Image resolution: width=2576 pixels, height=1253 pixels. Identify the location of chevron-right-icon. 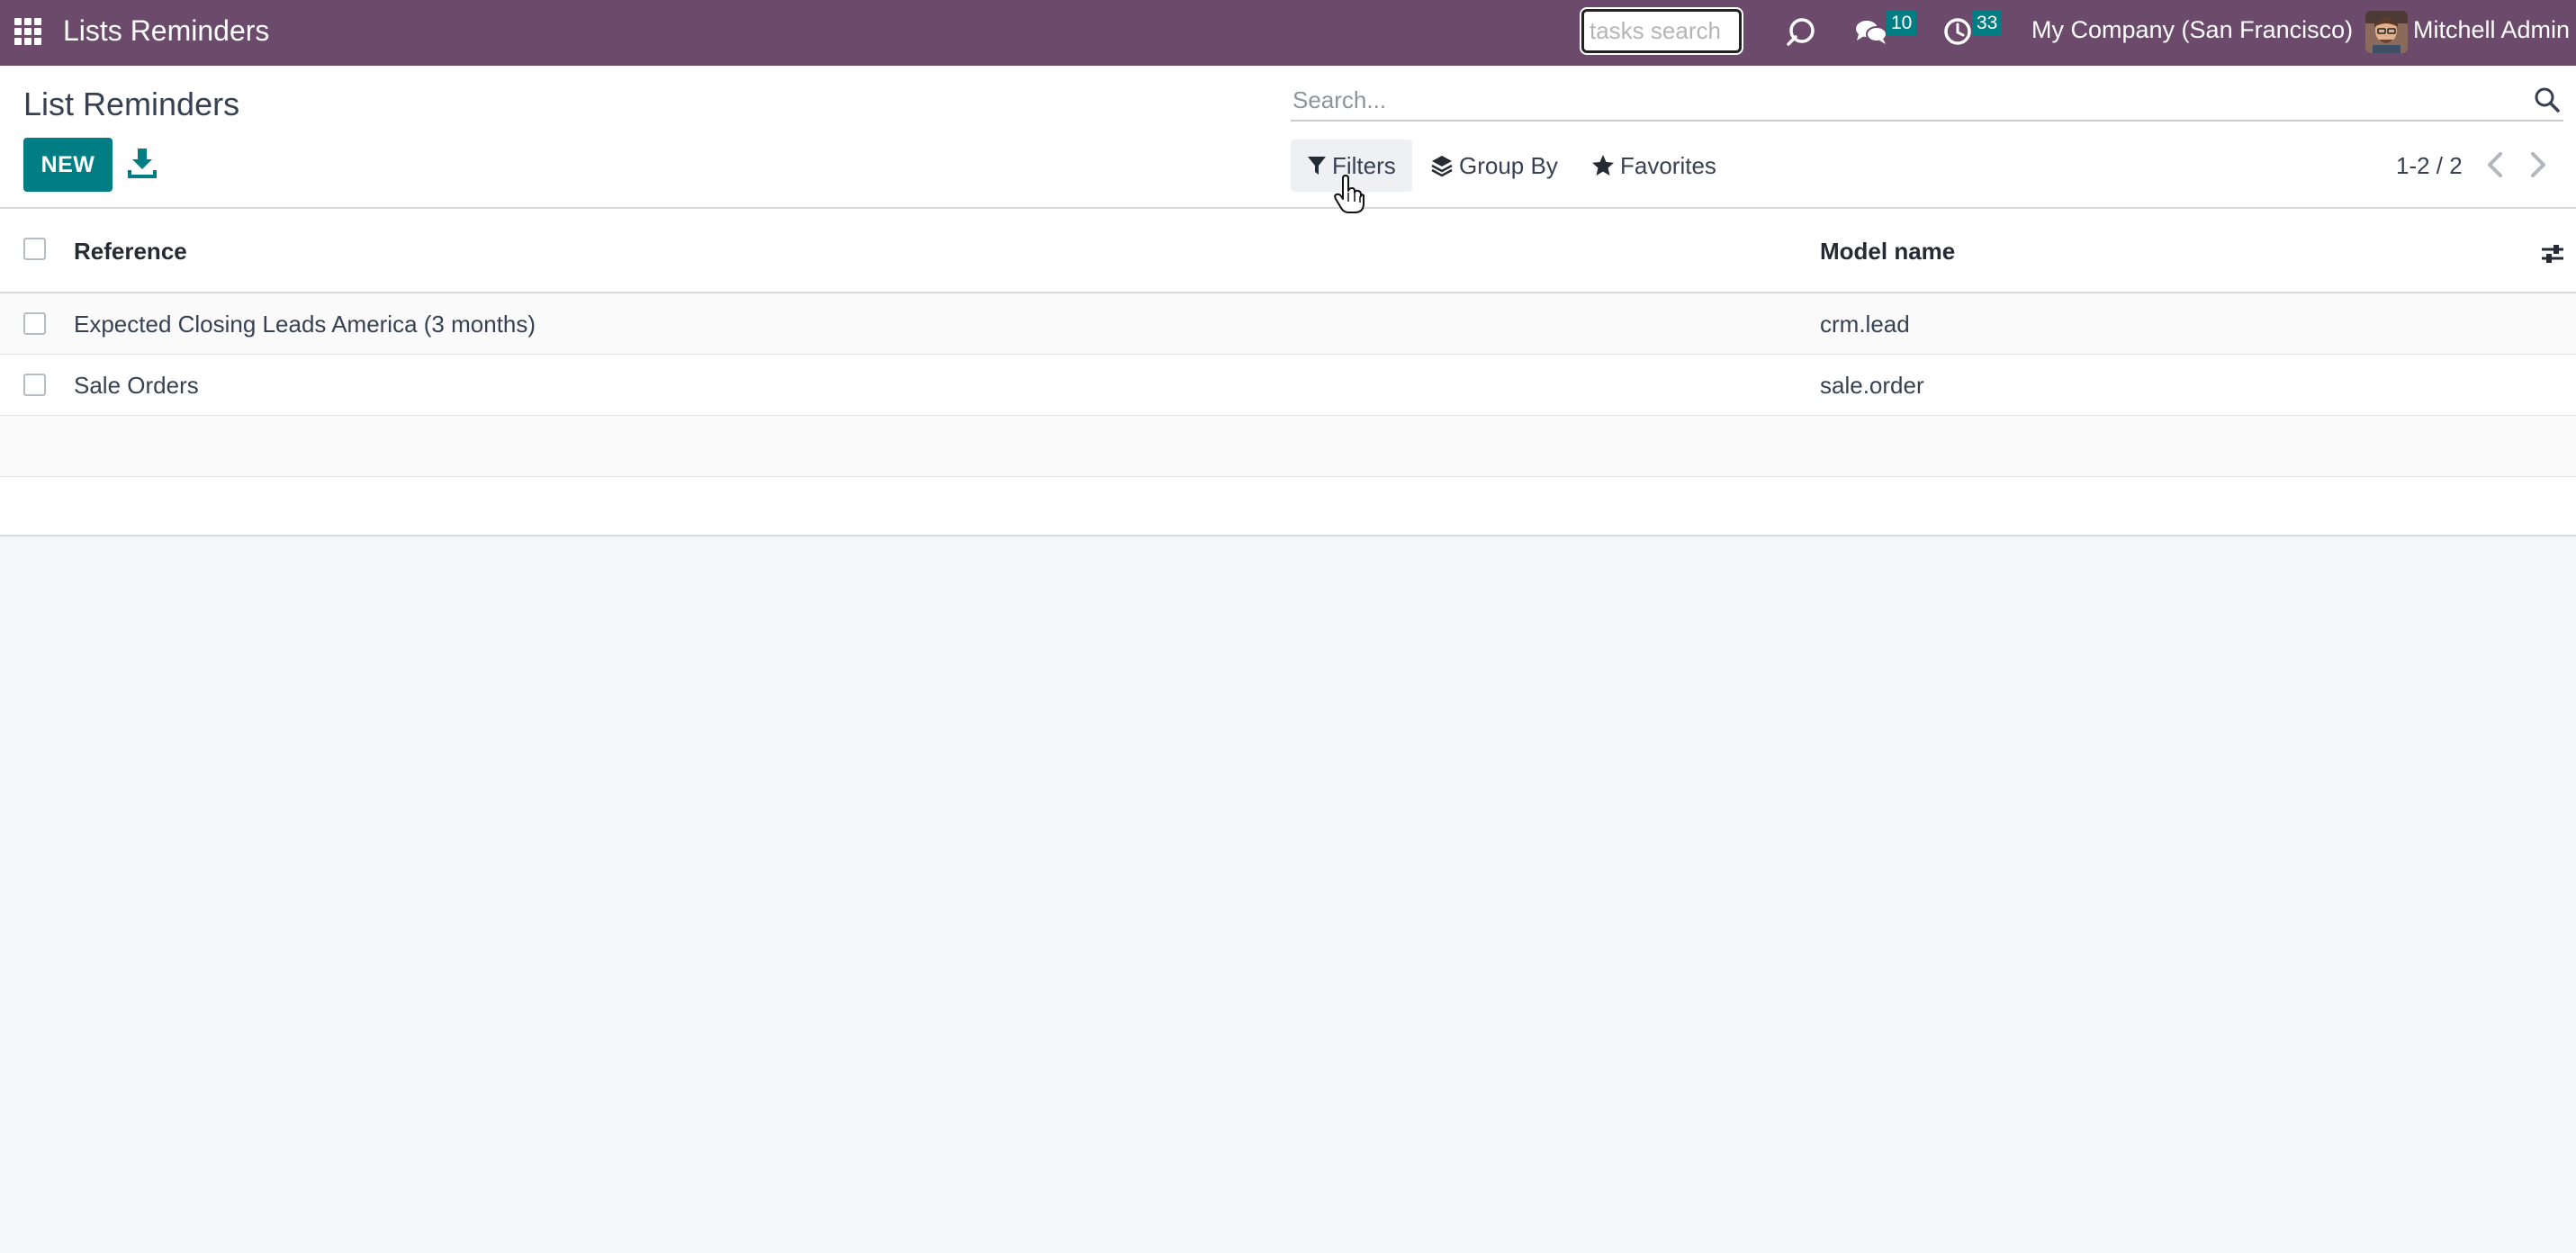
(2537, 165).